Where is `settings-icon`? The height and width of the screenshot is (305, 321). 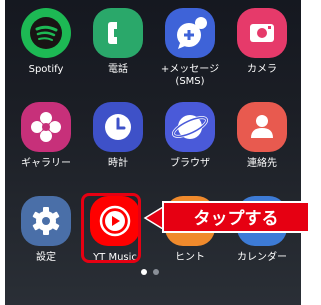
settings-icon is located at coordinates (46, 221).